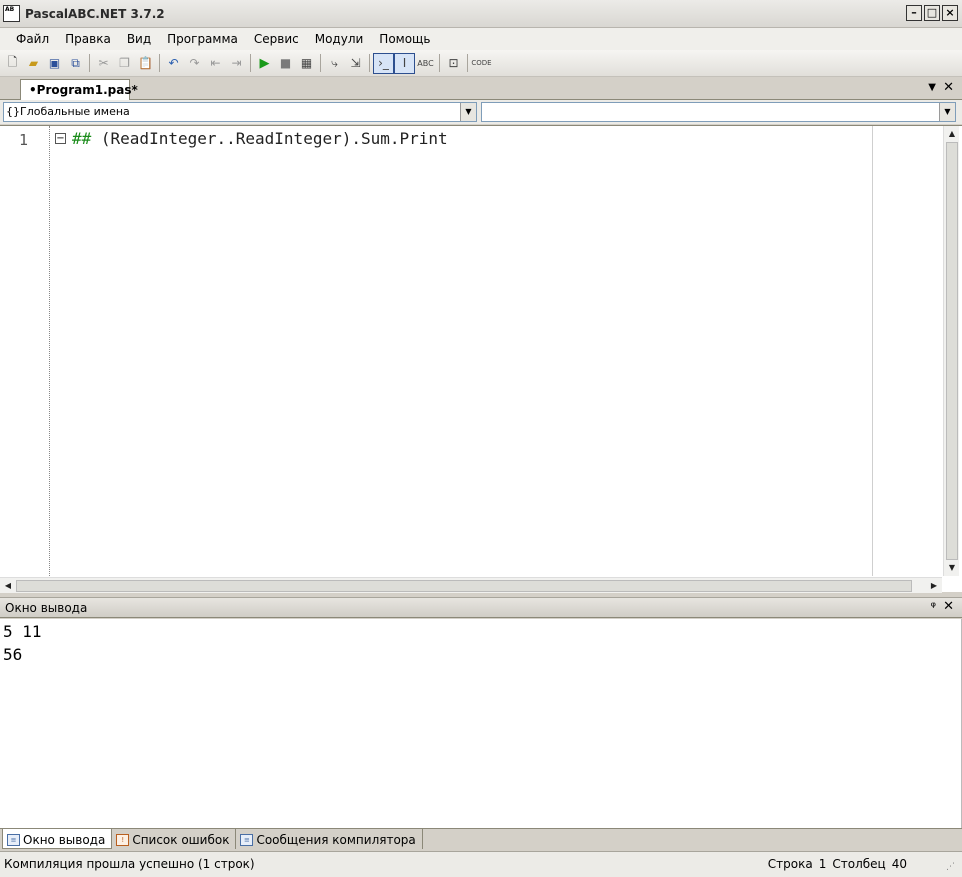 The width and height of the screenshot is (962, 877). I want to click on new-file-icon: 🗋, so click(12, 63).